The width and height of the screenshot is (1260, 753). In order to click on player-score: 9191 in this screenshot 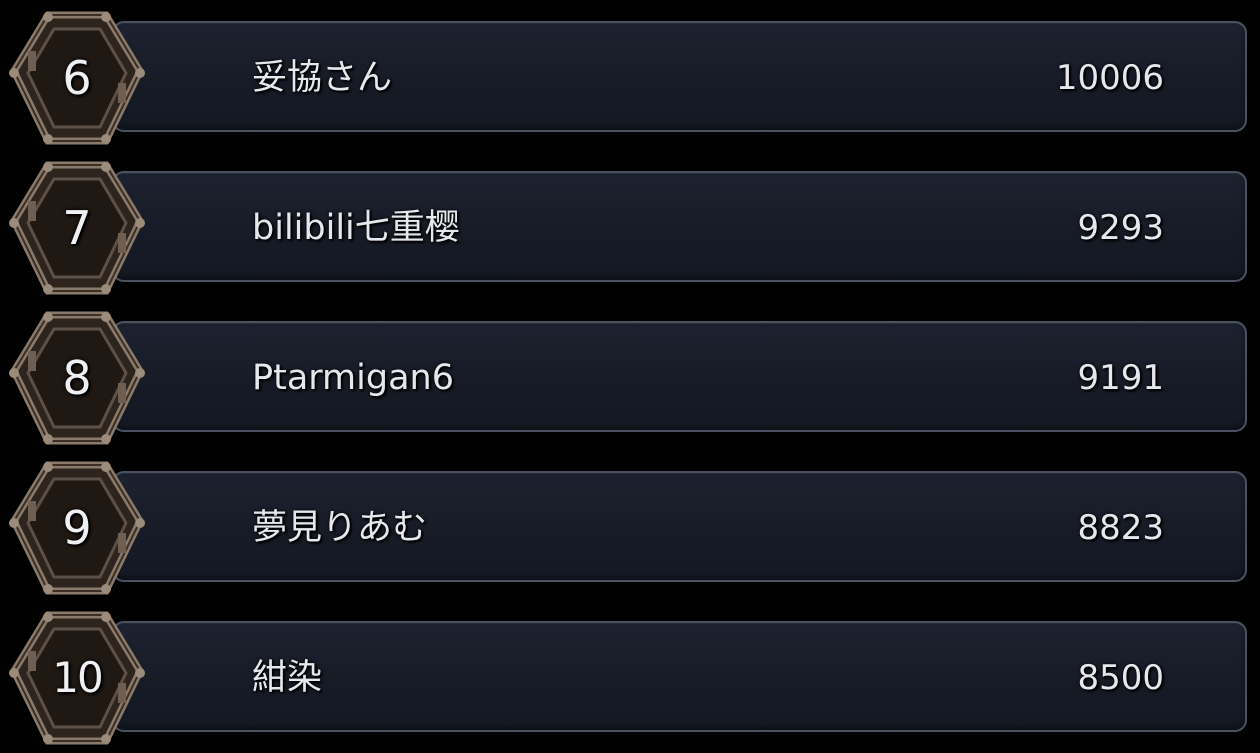, I will do `click(1120, 378)`.